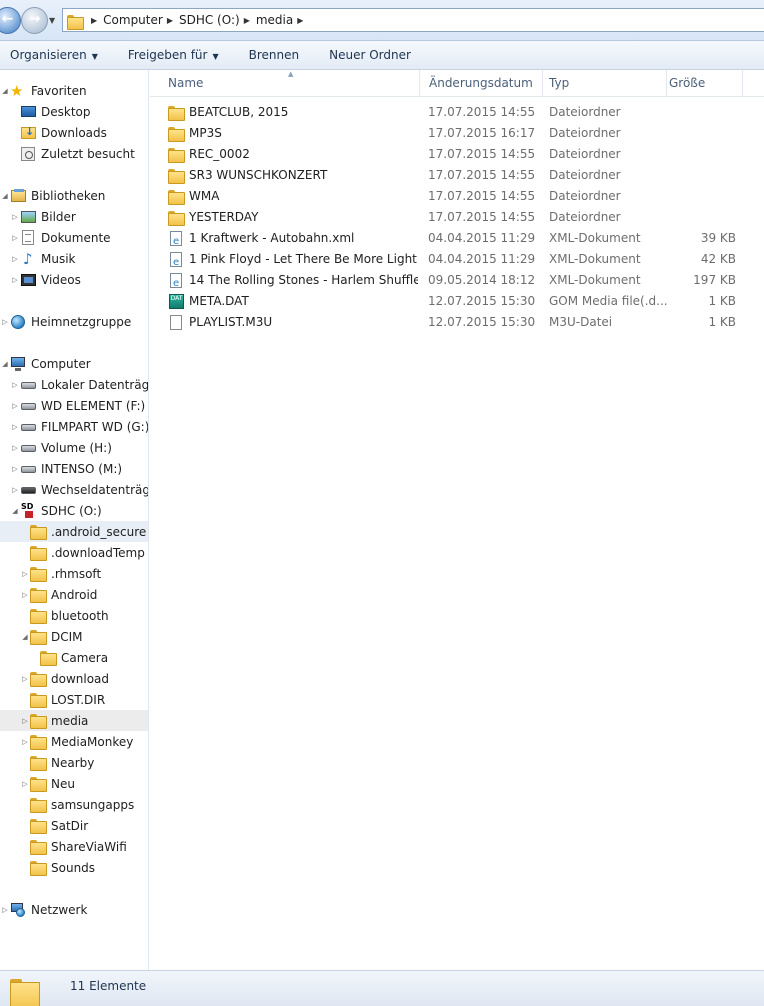 The width and height of the screenshot is (764, 1006). I want to click on breadcrumb-computer: Computer, so click(133, 20).